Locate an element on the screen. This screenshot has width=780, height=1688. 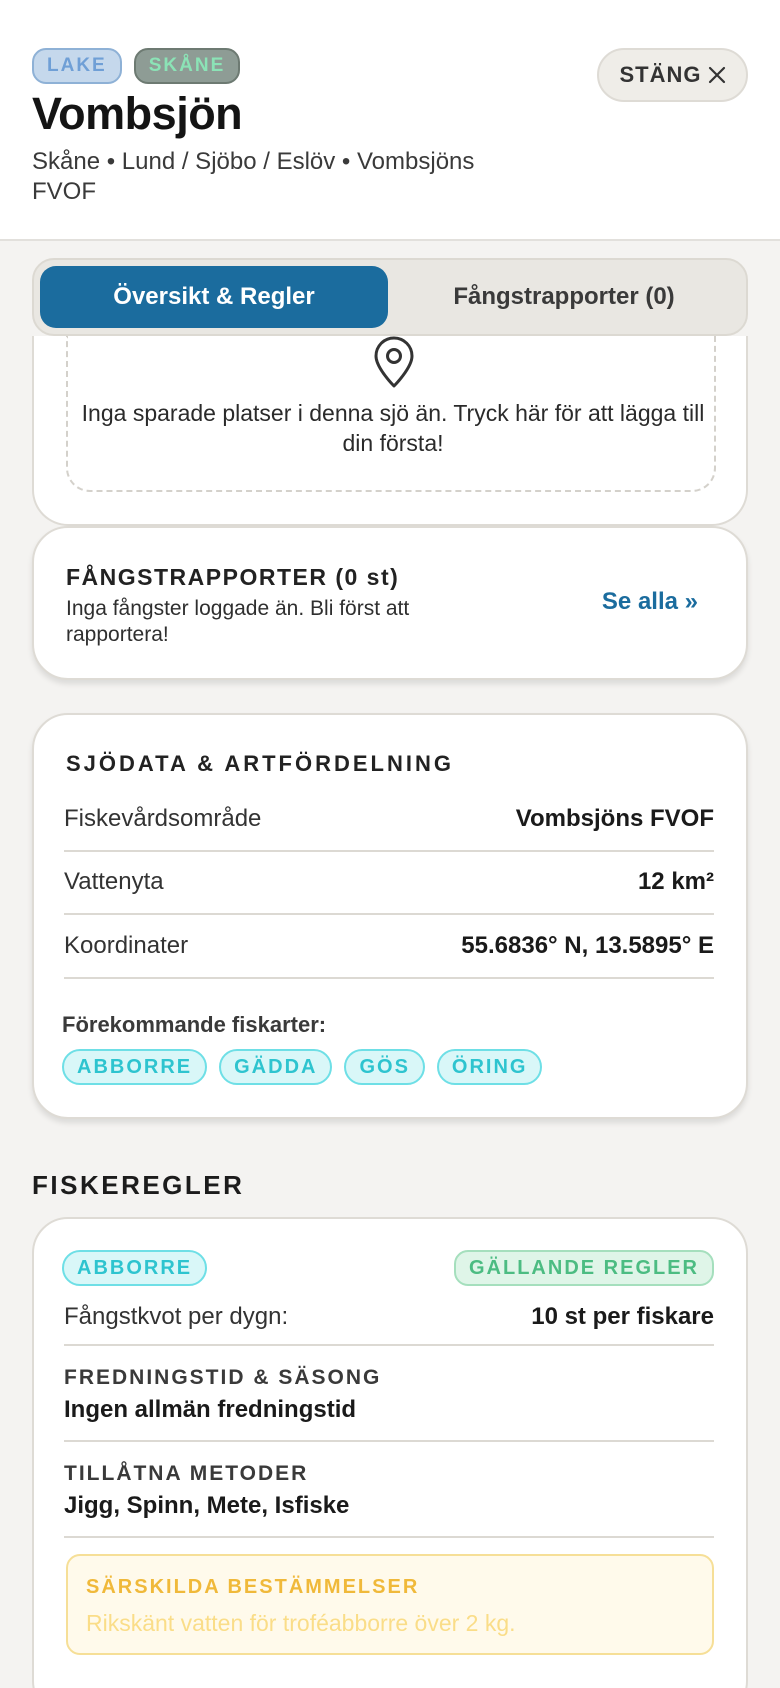
rule-species-chip: ABBORRE is located at coordinates (135, 1268).